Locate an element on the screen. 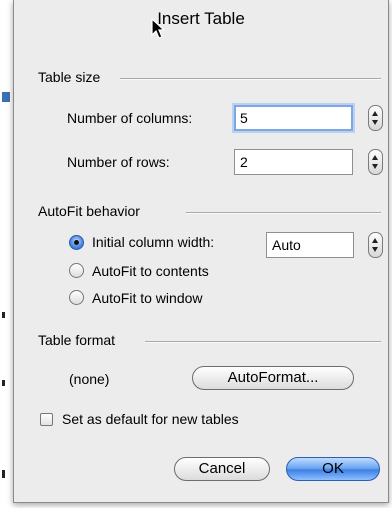 The height and width of the screenshot is (508, 392). table-size-heading: Table size is located at coordinates (69, 77).